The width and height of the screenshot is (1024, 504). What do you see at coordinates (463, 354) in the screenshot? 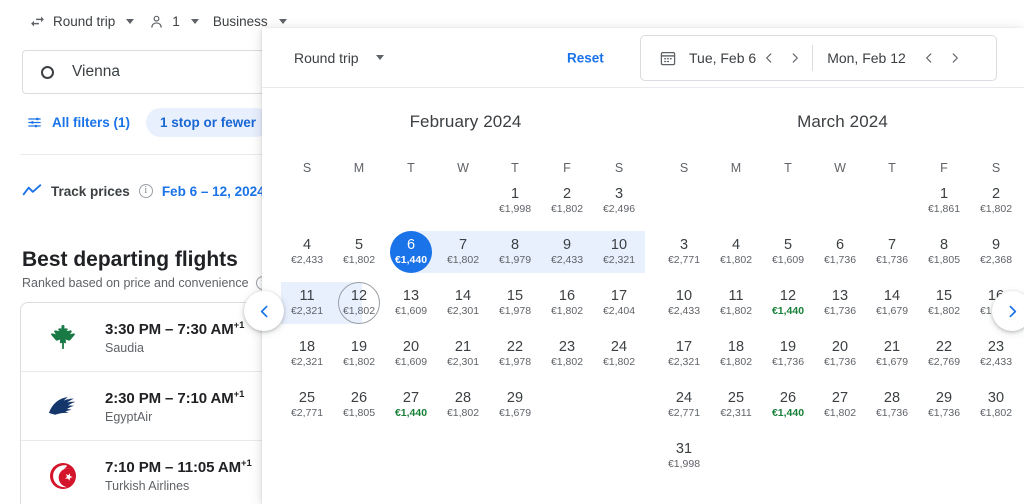
I see `calendar-day-21: 21 €2,301` at bounding box center [463, 354].